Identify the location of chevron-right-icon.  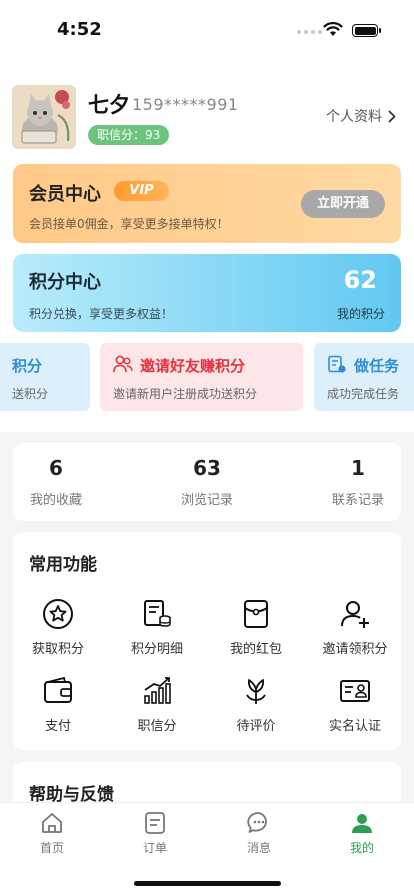
(392, 116).